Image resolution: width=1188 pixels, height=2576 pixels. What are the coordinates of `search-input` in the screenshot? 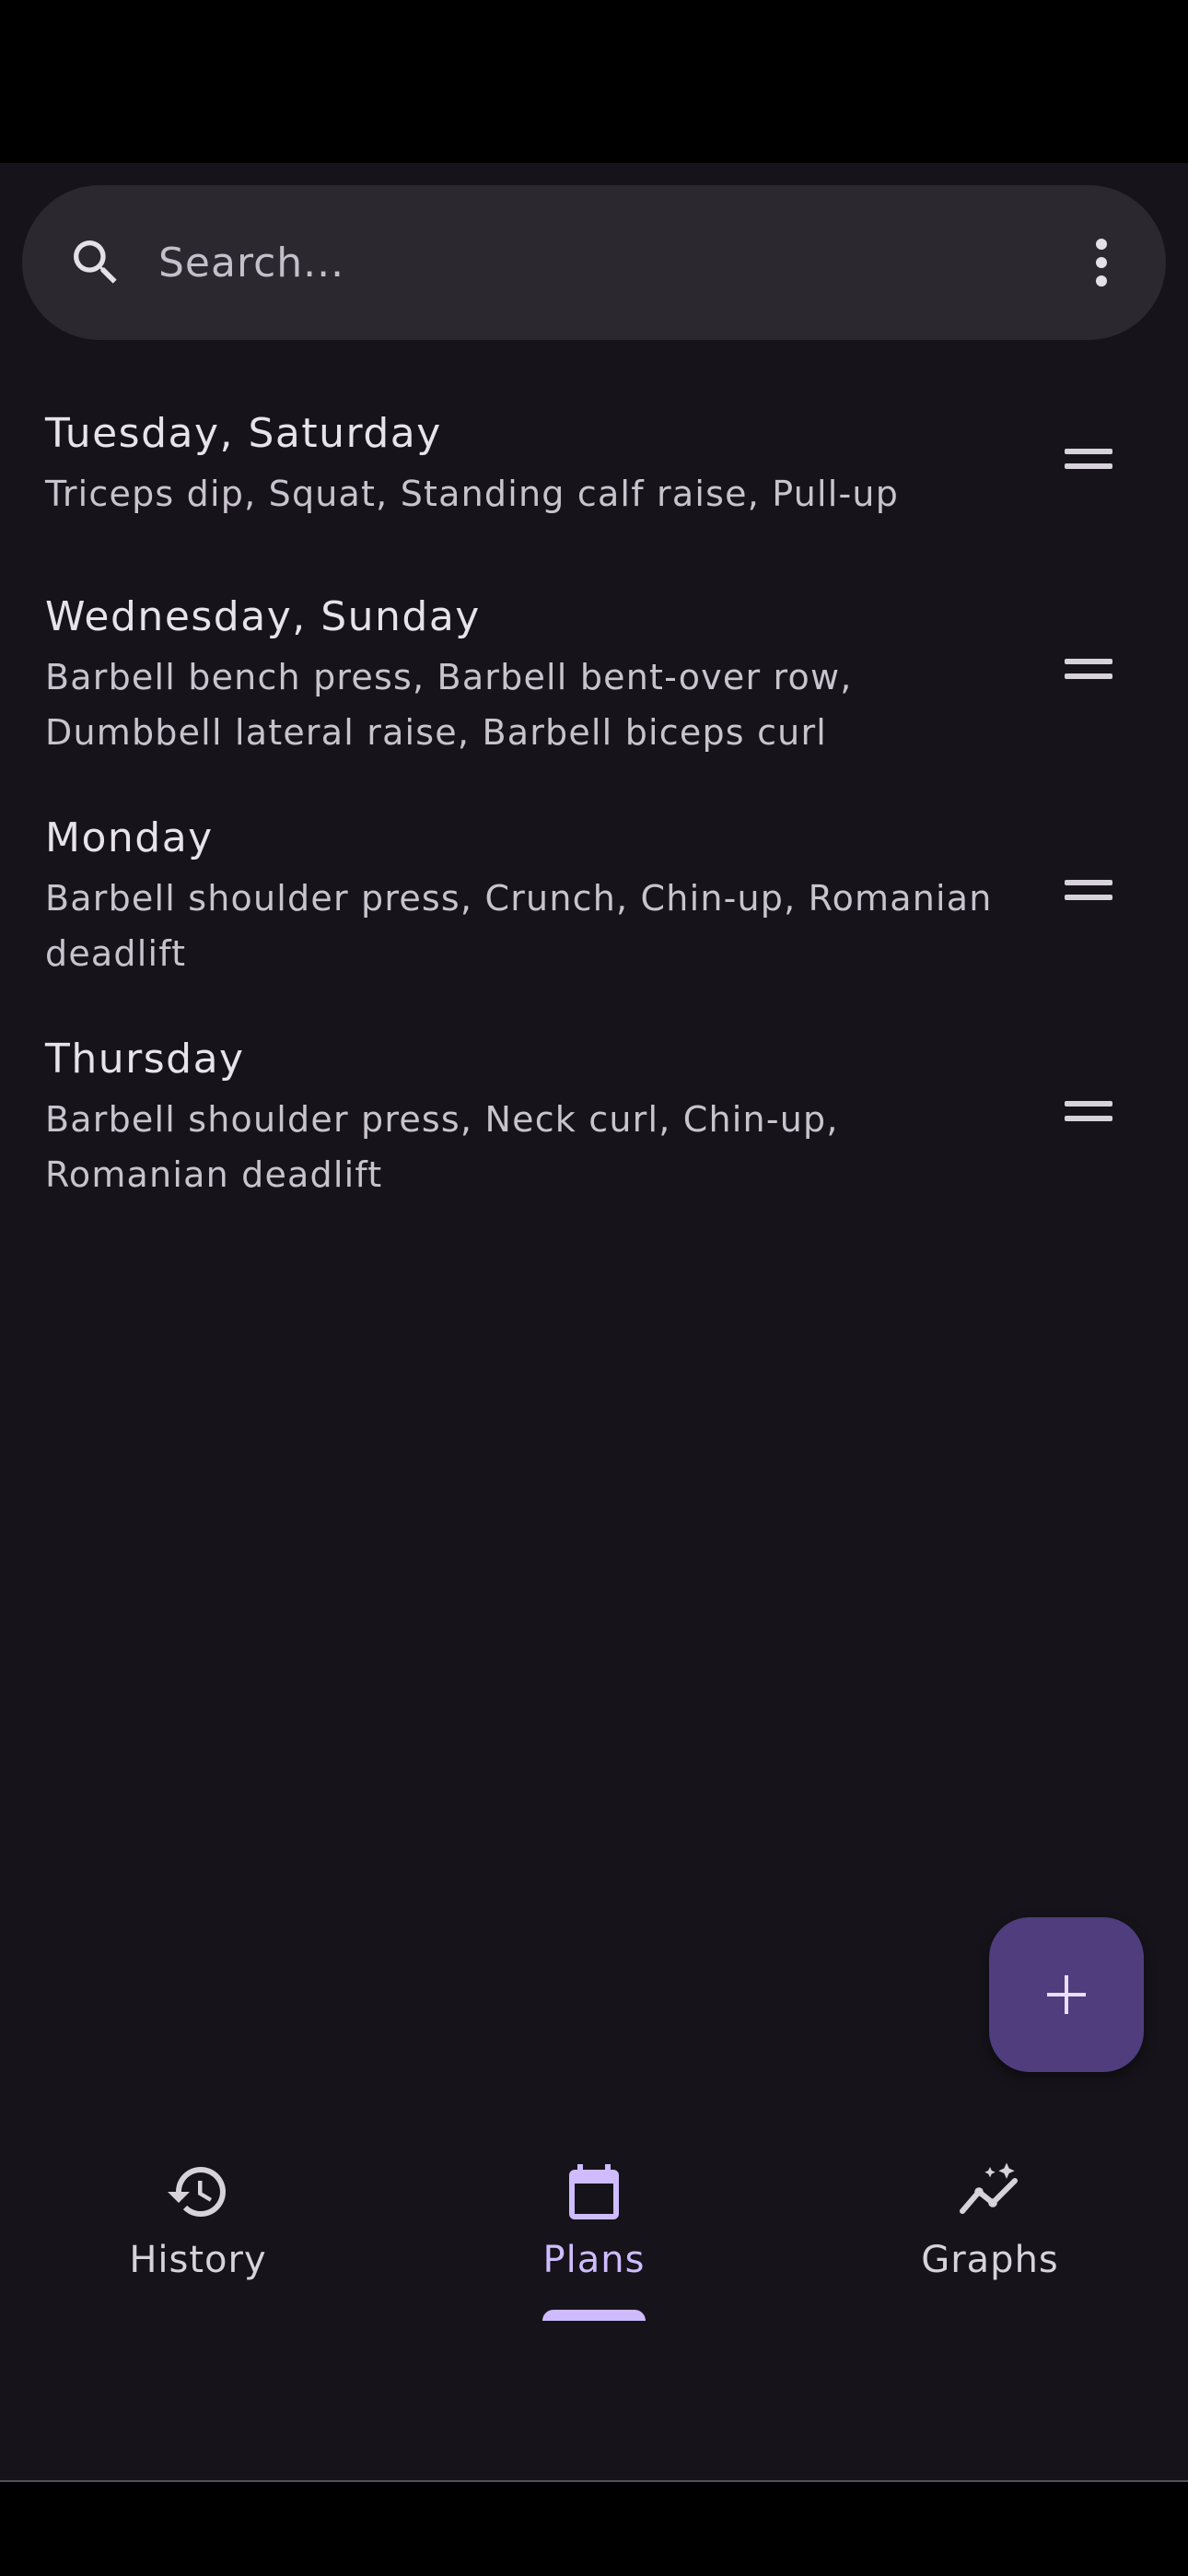 It's located at (615, 262).